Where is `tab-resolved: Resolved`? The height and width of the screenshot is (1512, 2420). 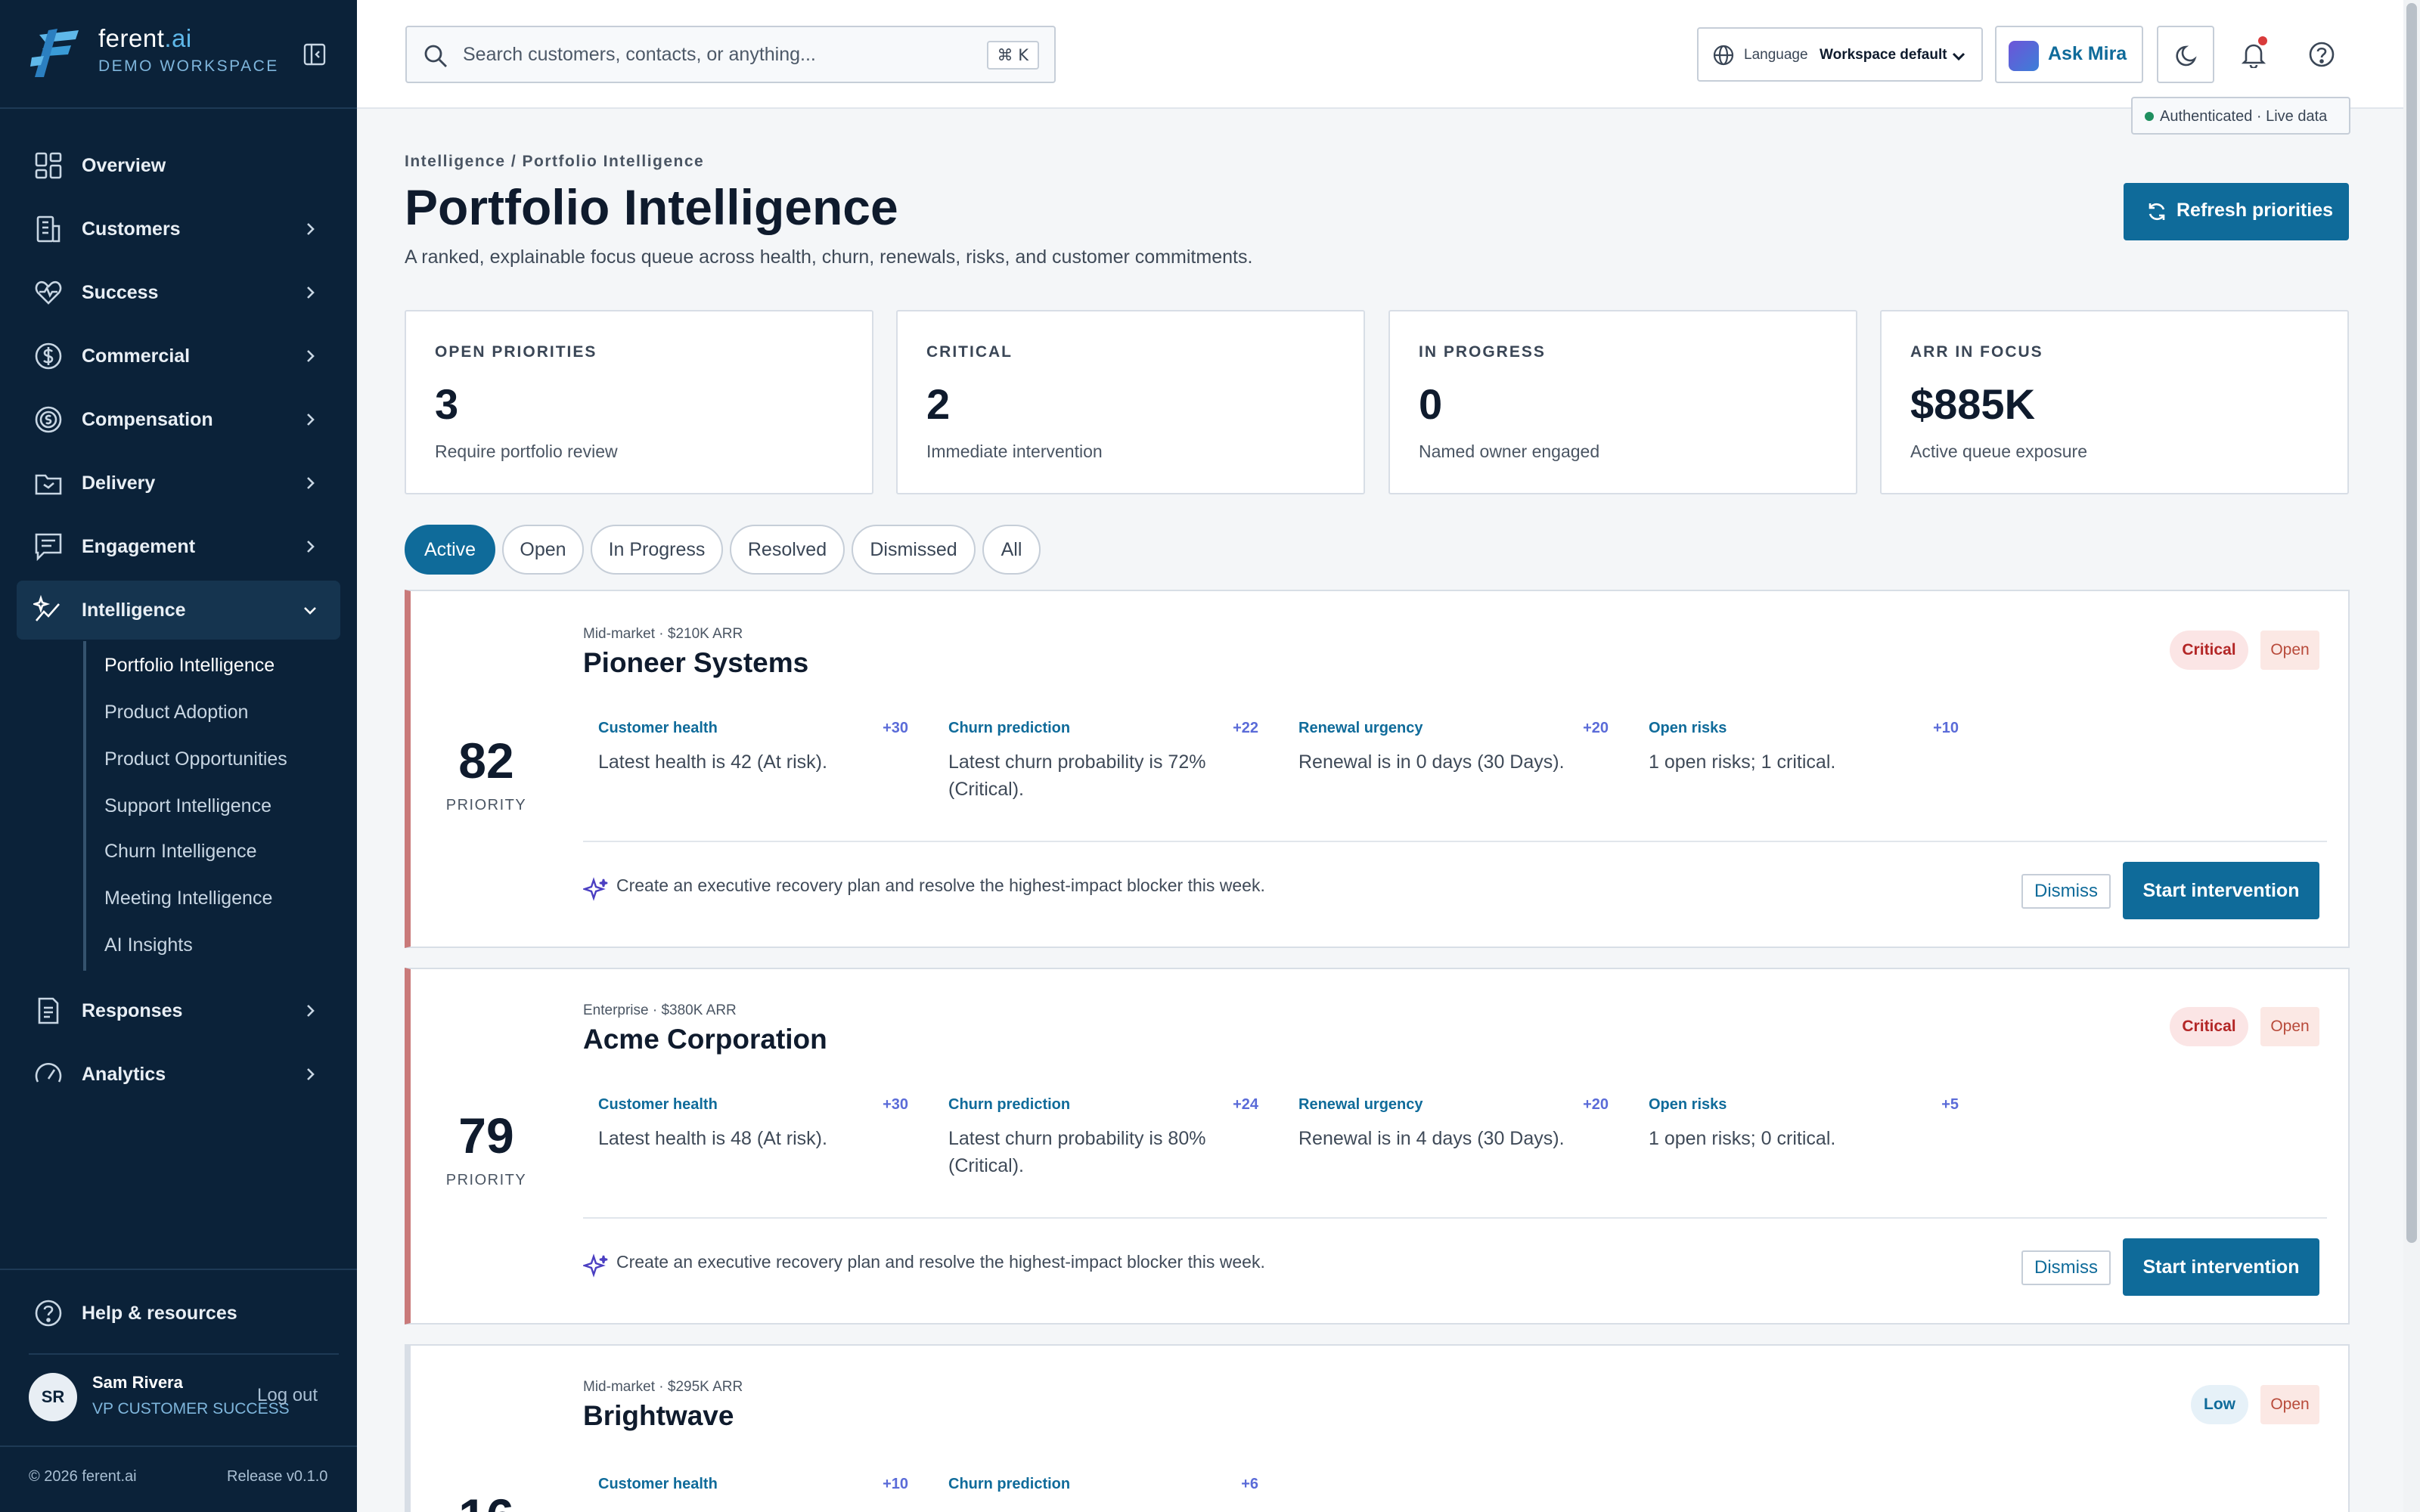 tab-resolved: Resolved is located at coordinates (787, 550).